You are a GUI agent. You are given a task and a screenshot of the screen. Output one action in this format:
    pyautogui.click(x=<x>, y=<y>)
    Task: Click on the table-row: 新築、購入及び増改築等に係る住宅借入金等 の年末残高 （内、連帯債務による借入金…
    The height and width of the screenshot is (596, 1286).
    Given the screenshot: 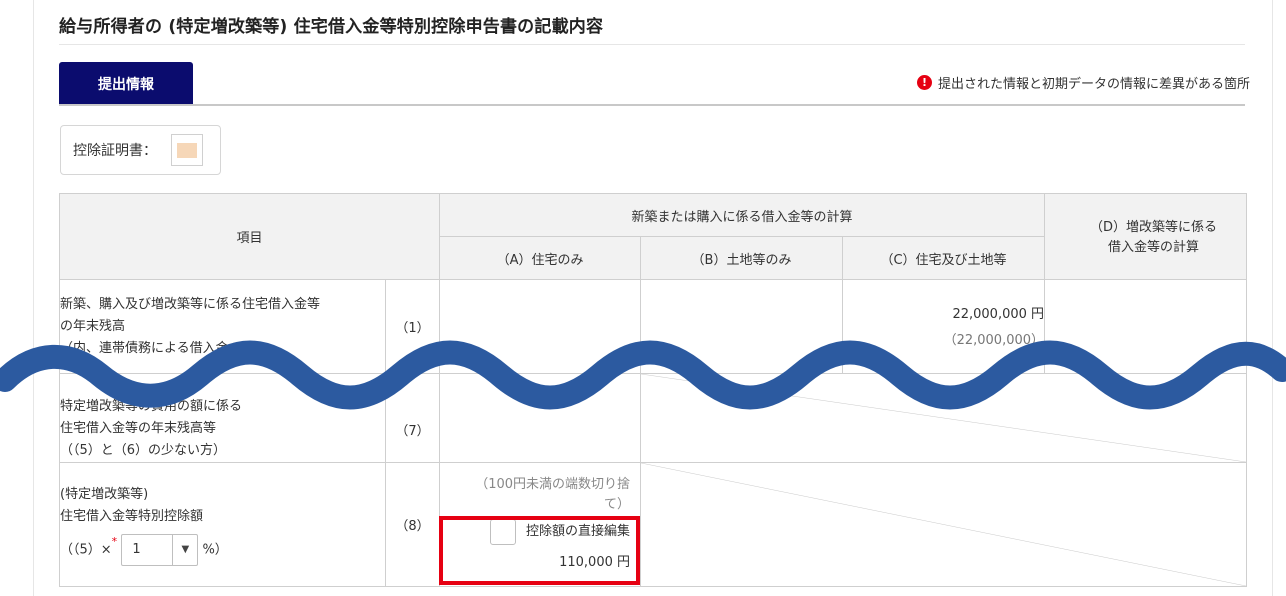 What is the action you would take?
    pyautogui.click(x=653, y=326)
    